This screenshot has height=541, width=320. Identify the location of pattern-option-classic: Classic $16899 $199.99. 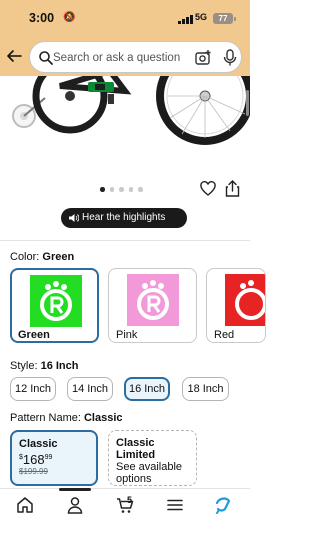
(54, 458).